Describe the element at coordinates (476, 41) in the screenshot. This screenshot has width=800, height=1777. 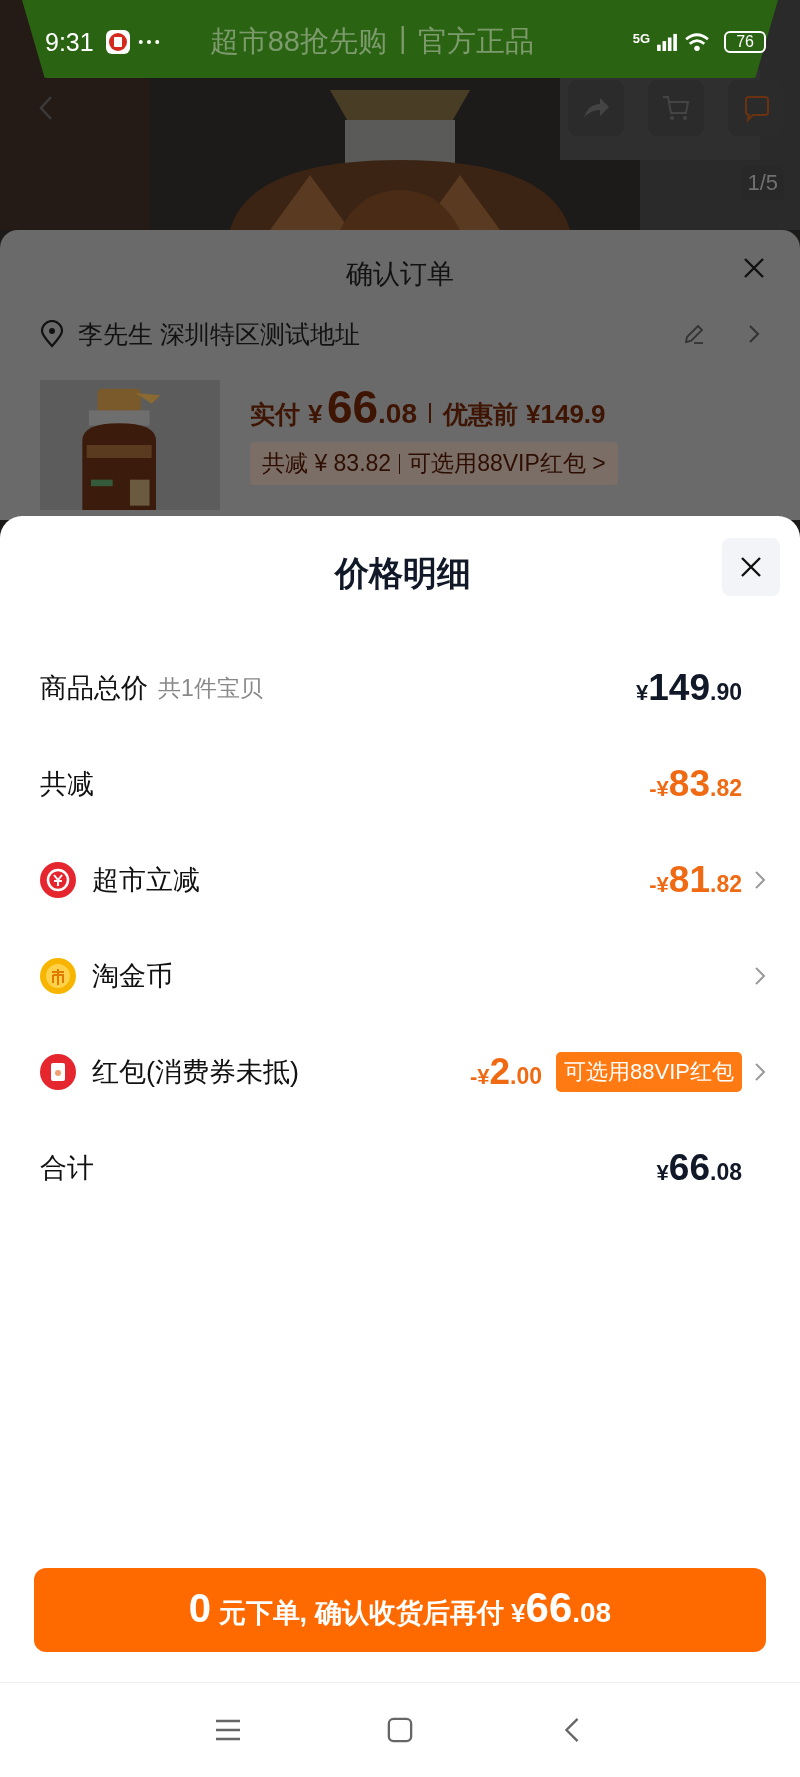
I see `banner-text: 官方正品` at that location.